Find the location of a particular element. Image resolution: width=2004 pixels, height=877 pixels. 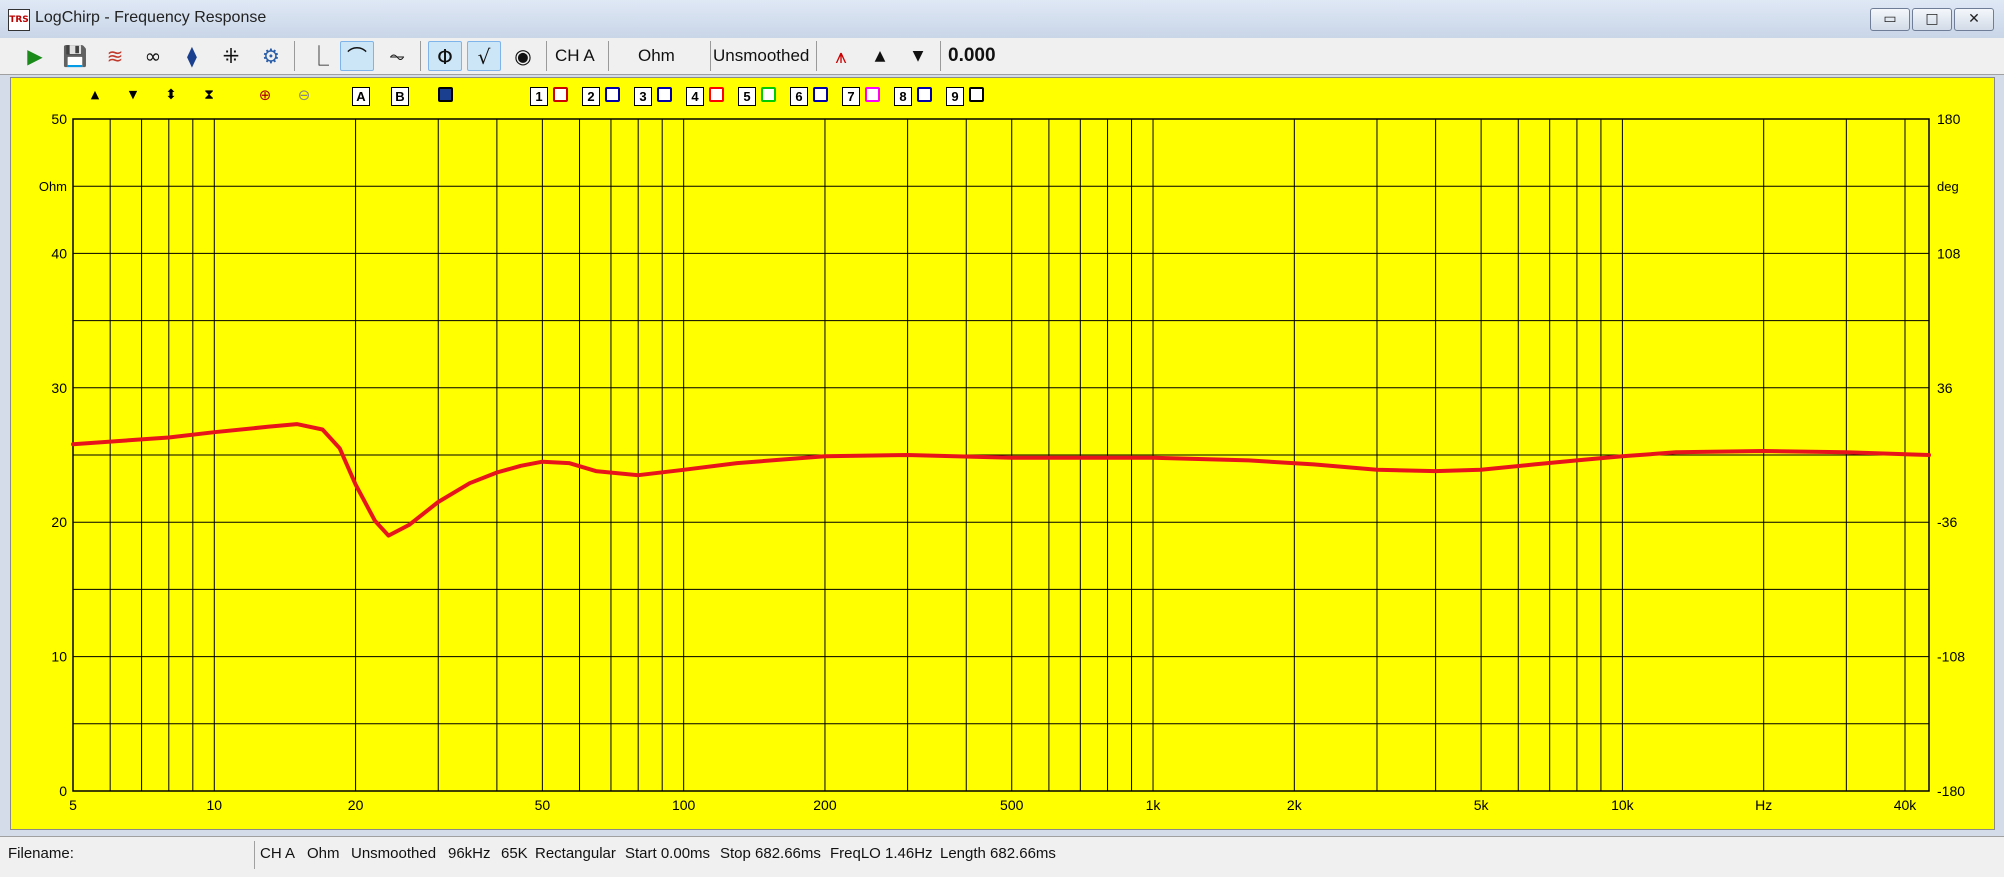

status-start: Start 0.00ms is located at coordinates (668, 853).